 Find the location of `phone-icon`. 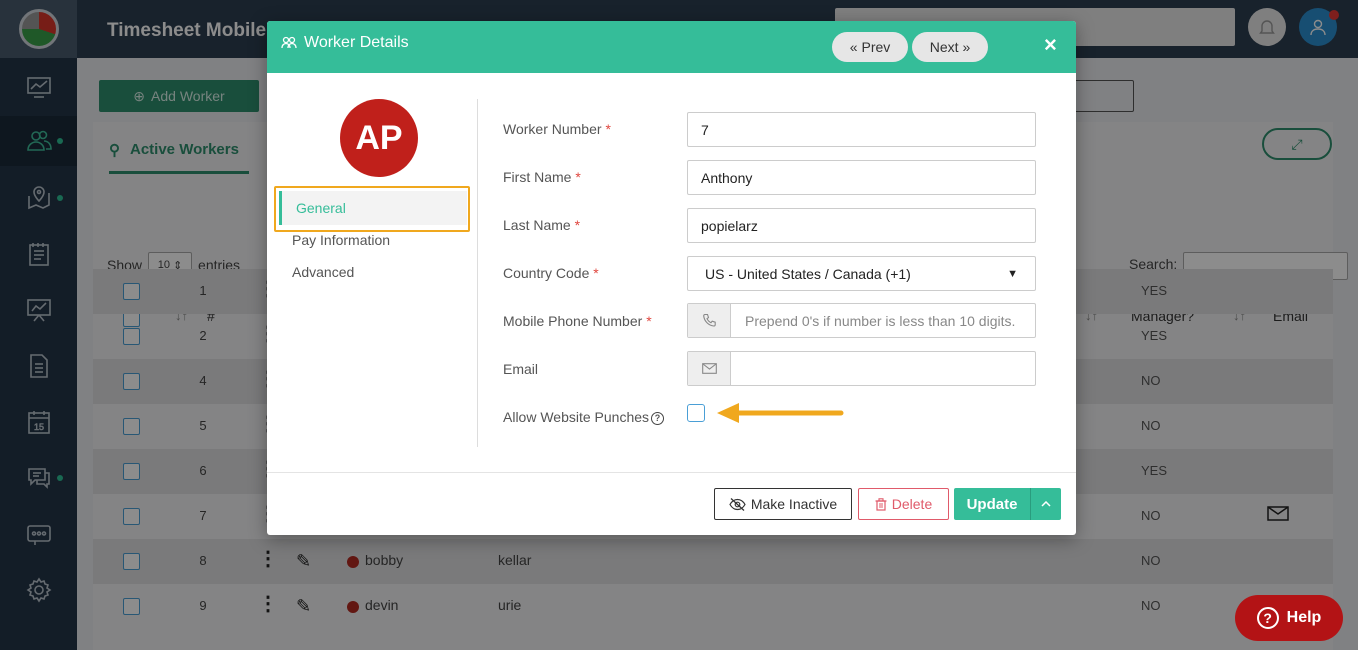

phone-icon is located at coordinates (709, 320).